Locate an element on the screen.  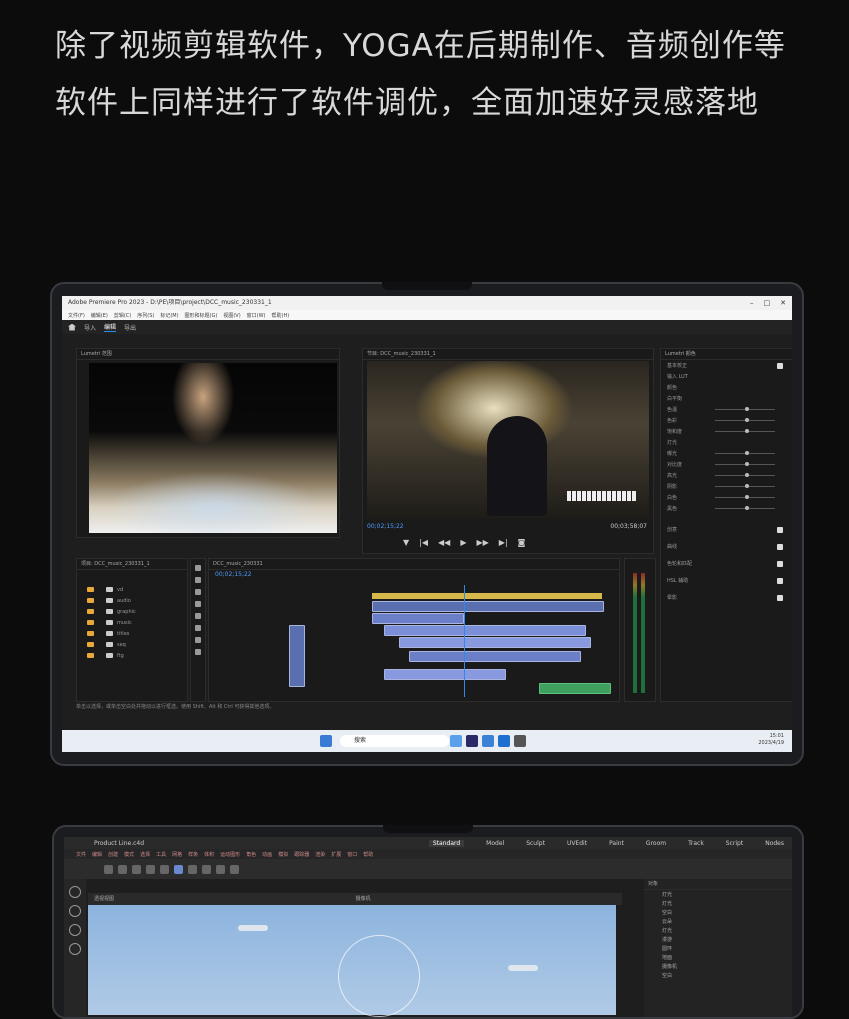
forward-icon: ▶▶ is located at coordinates (482, 542).